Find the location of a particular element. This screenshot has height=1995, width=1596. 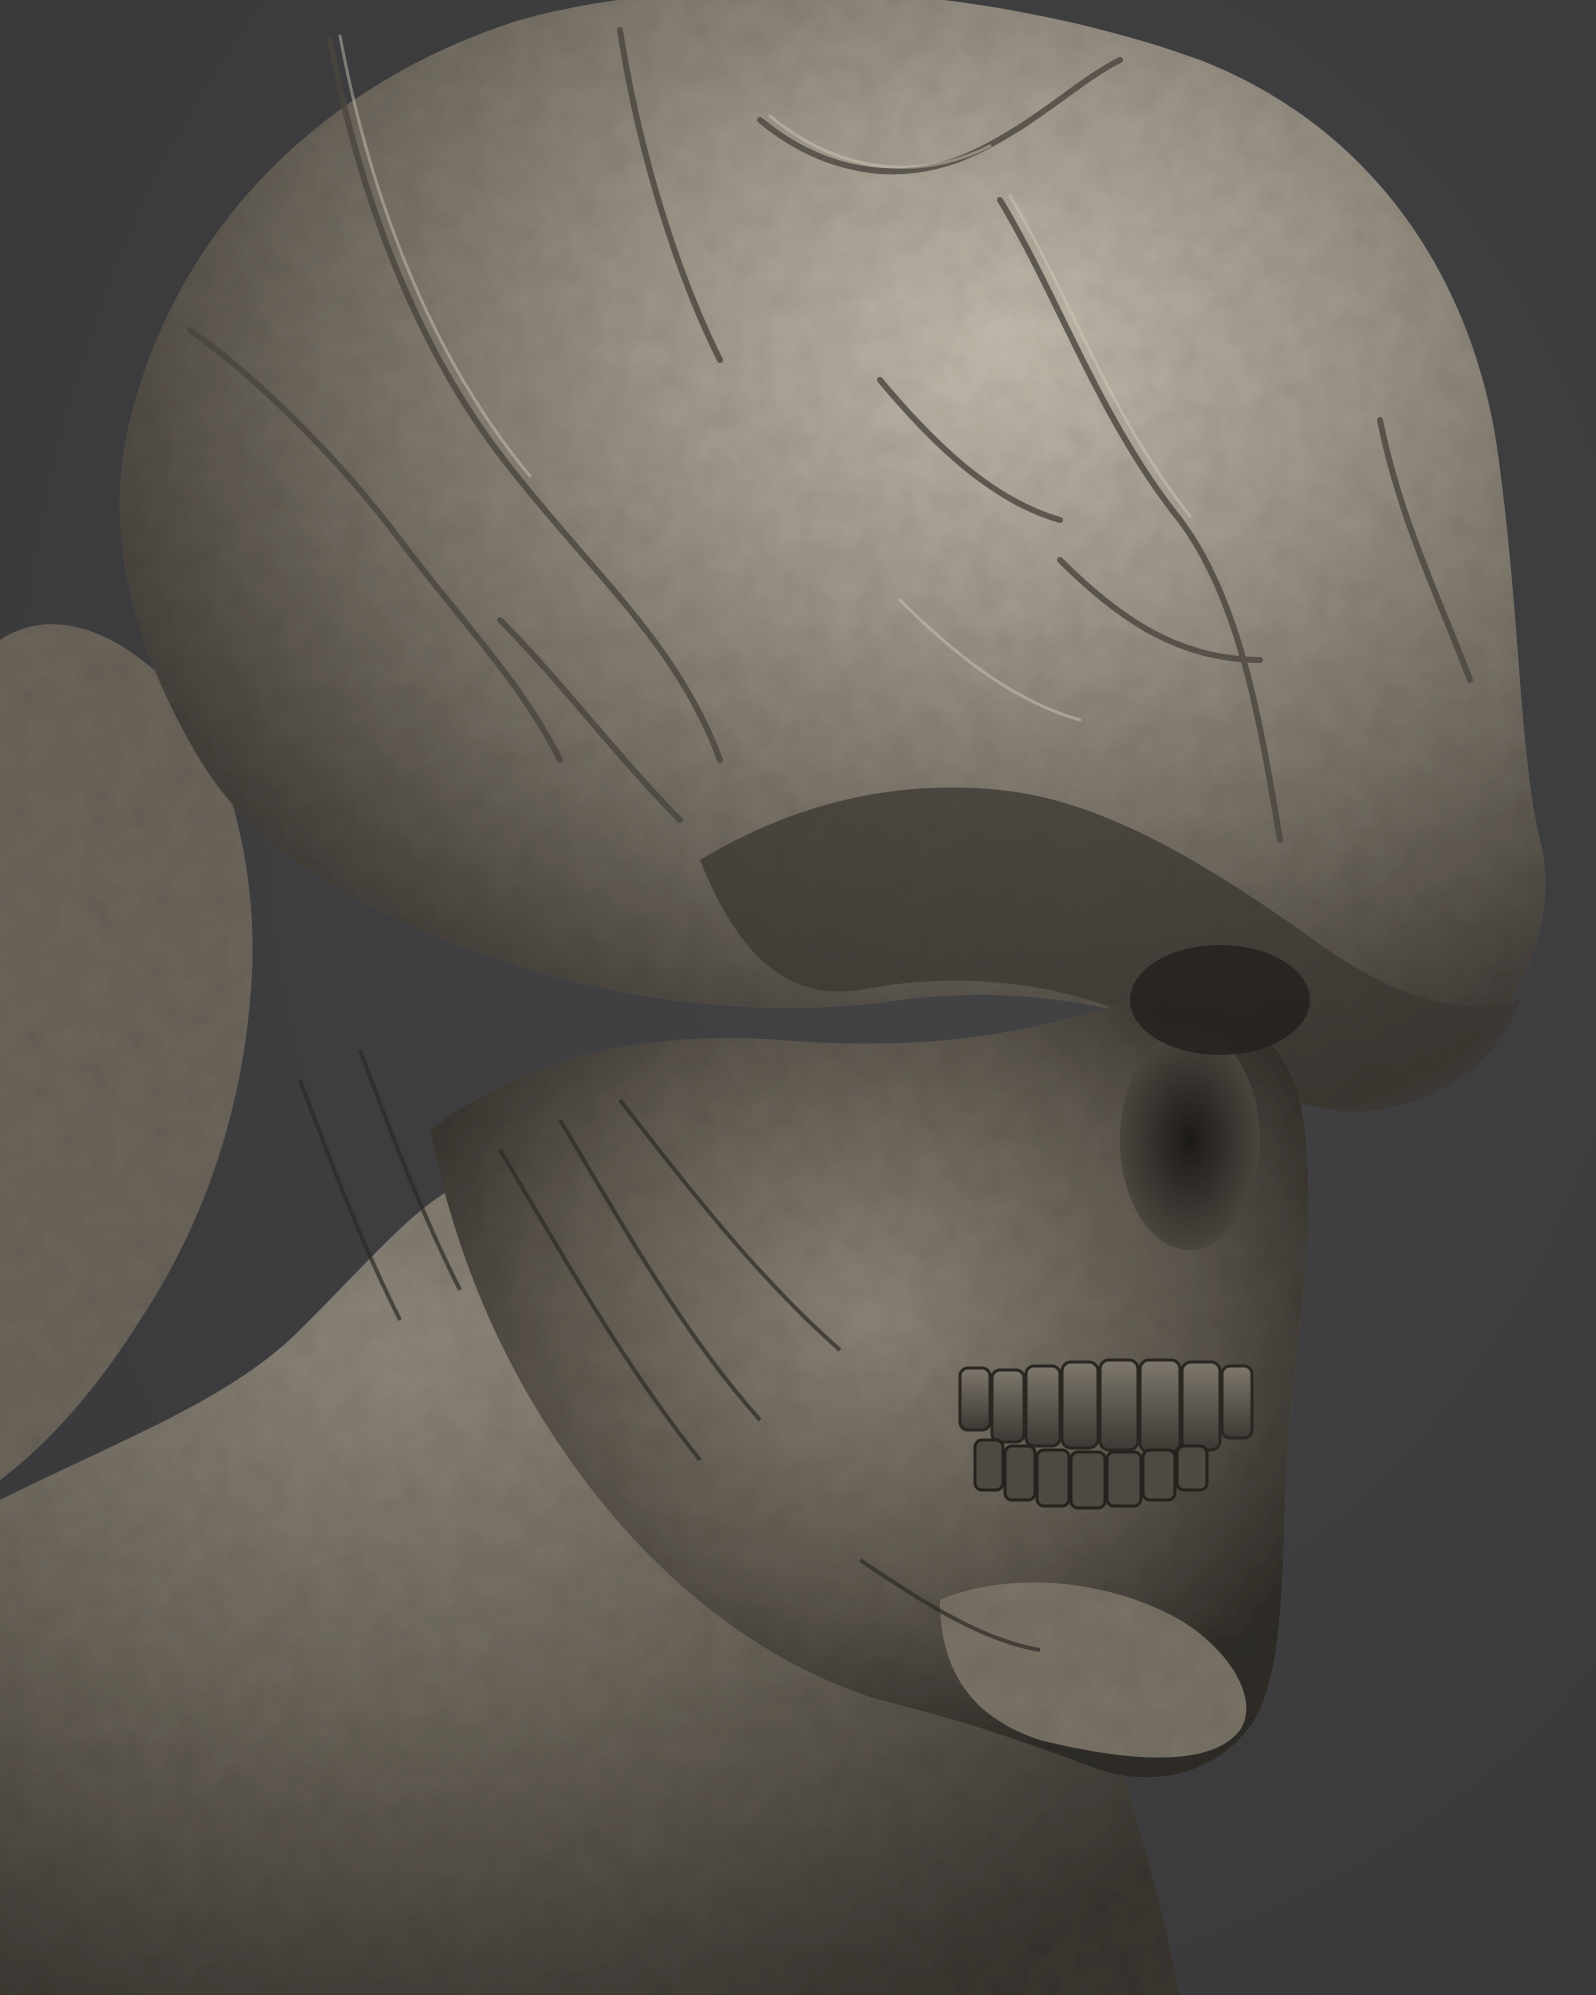

nasal-cavity is located at coordinates (1190, 1140).